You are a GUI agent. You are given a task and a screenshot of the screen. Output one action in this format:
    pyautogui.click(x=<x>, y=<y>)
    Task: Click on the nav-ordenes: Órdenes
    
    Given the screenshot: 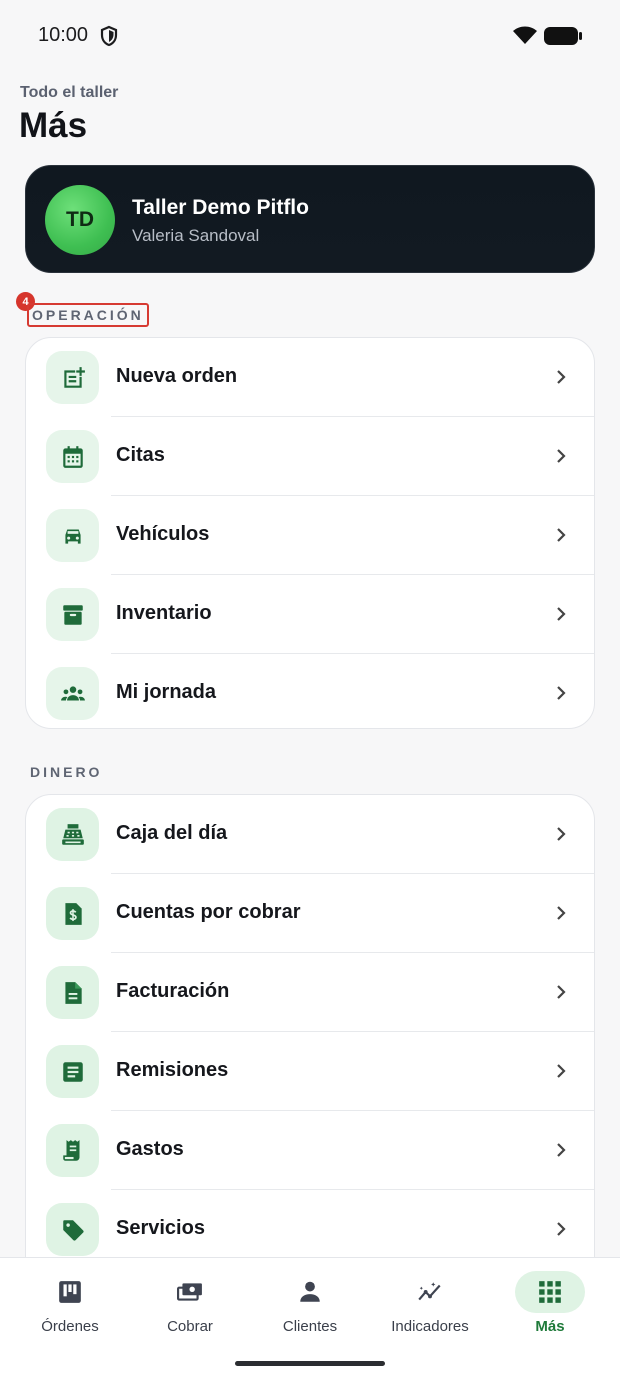 What is the action you would take?
    pyautogui.click(x=70, y=1303)
    